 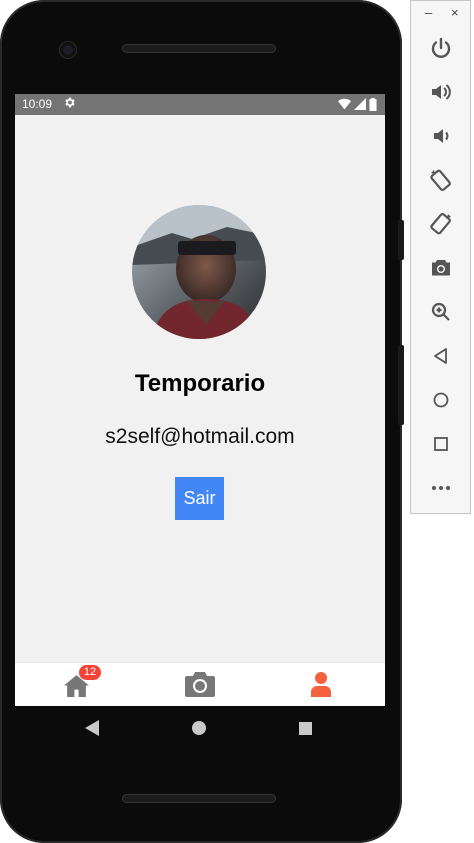 What do you see at coordinates (441, 400) in the screenshot?
I see `home-icon` at bounding box center [441, 400].